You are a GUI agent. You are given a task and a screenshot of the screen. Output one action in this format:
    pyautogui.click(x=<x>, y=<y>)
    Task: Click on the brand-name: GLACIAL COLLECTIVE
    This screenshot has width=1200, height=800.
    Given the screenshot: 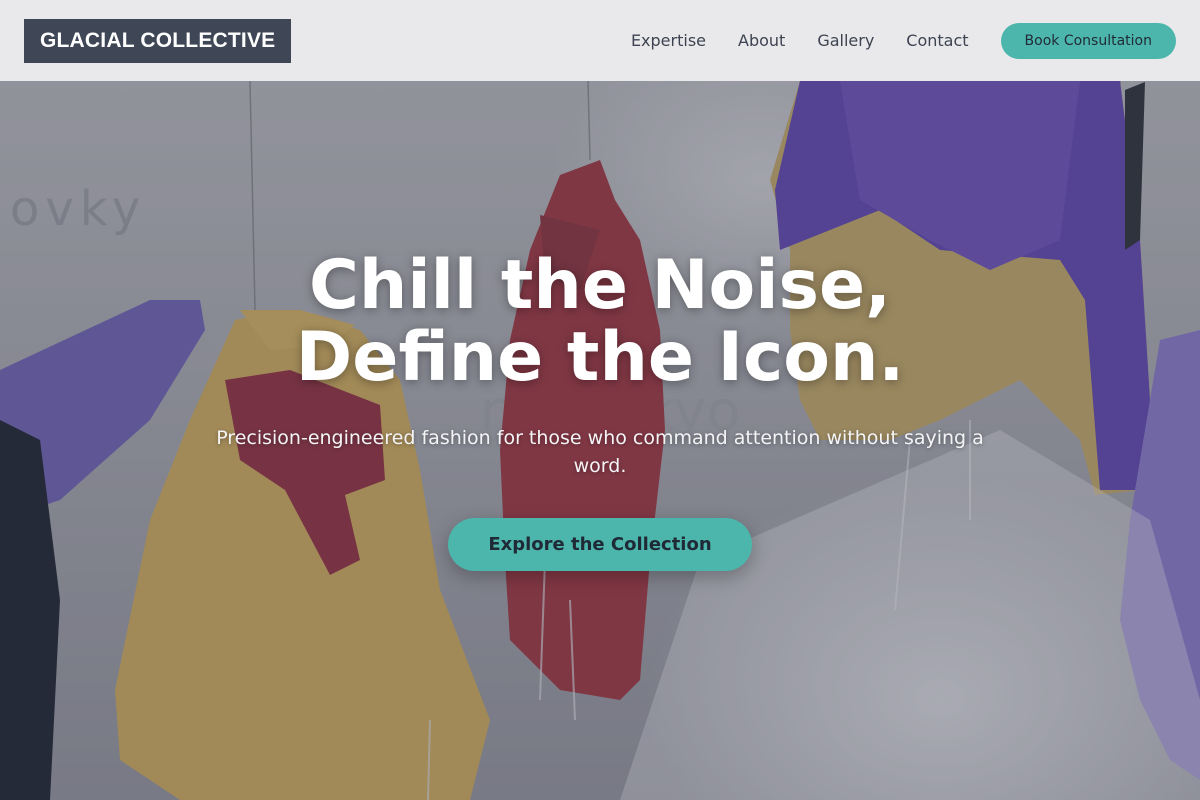 What is the action you would take?
    pyautogui.click(x=158, y=40)
    